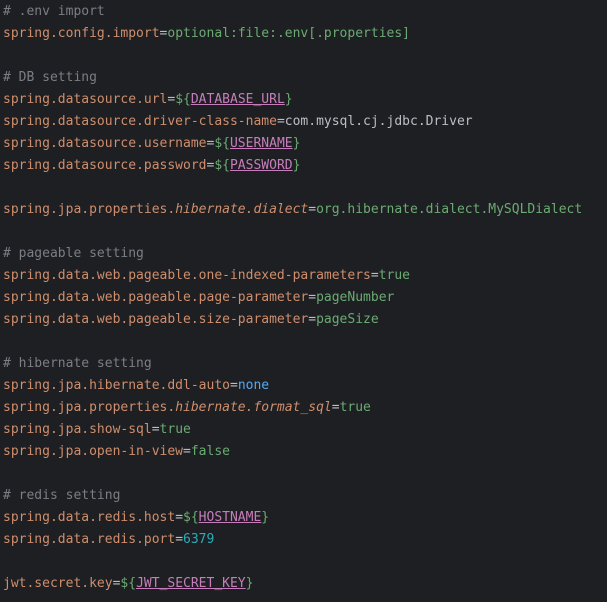 Image resolution: width=607 pixels, height=602 pixels. What do you see at coordinates (62, 495) in the screenshot?
I see `comment: # redis setting` at bounding box center [62, 495].